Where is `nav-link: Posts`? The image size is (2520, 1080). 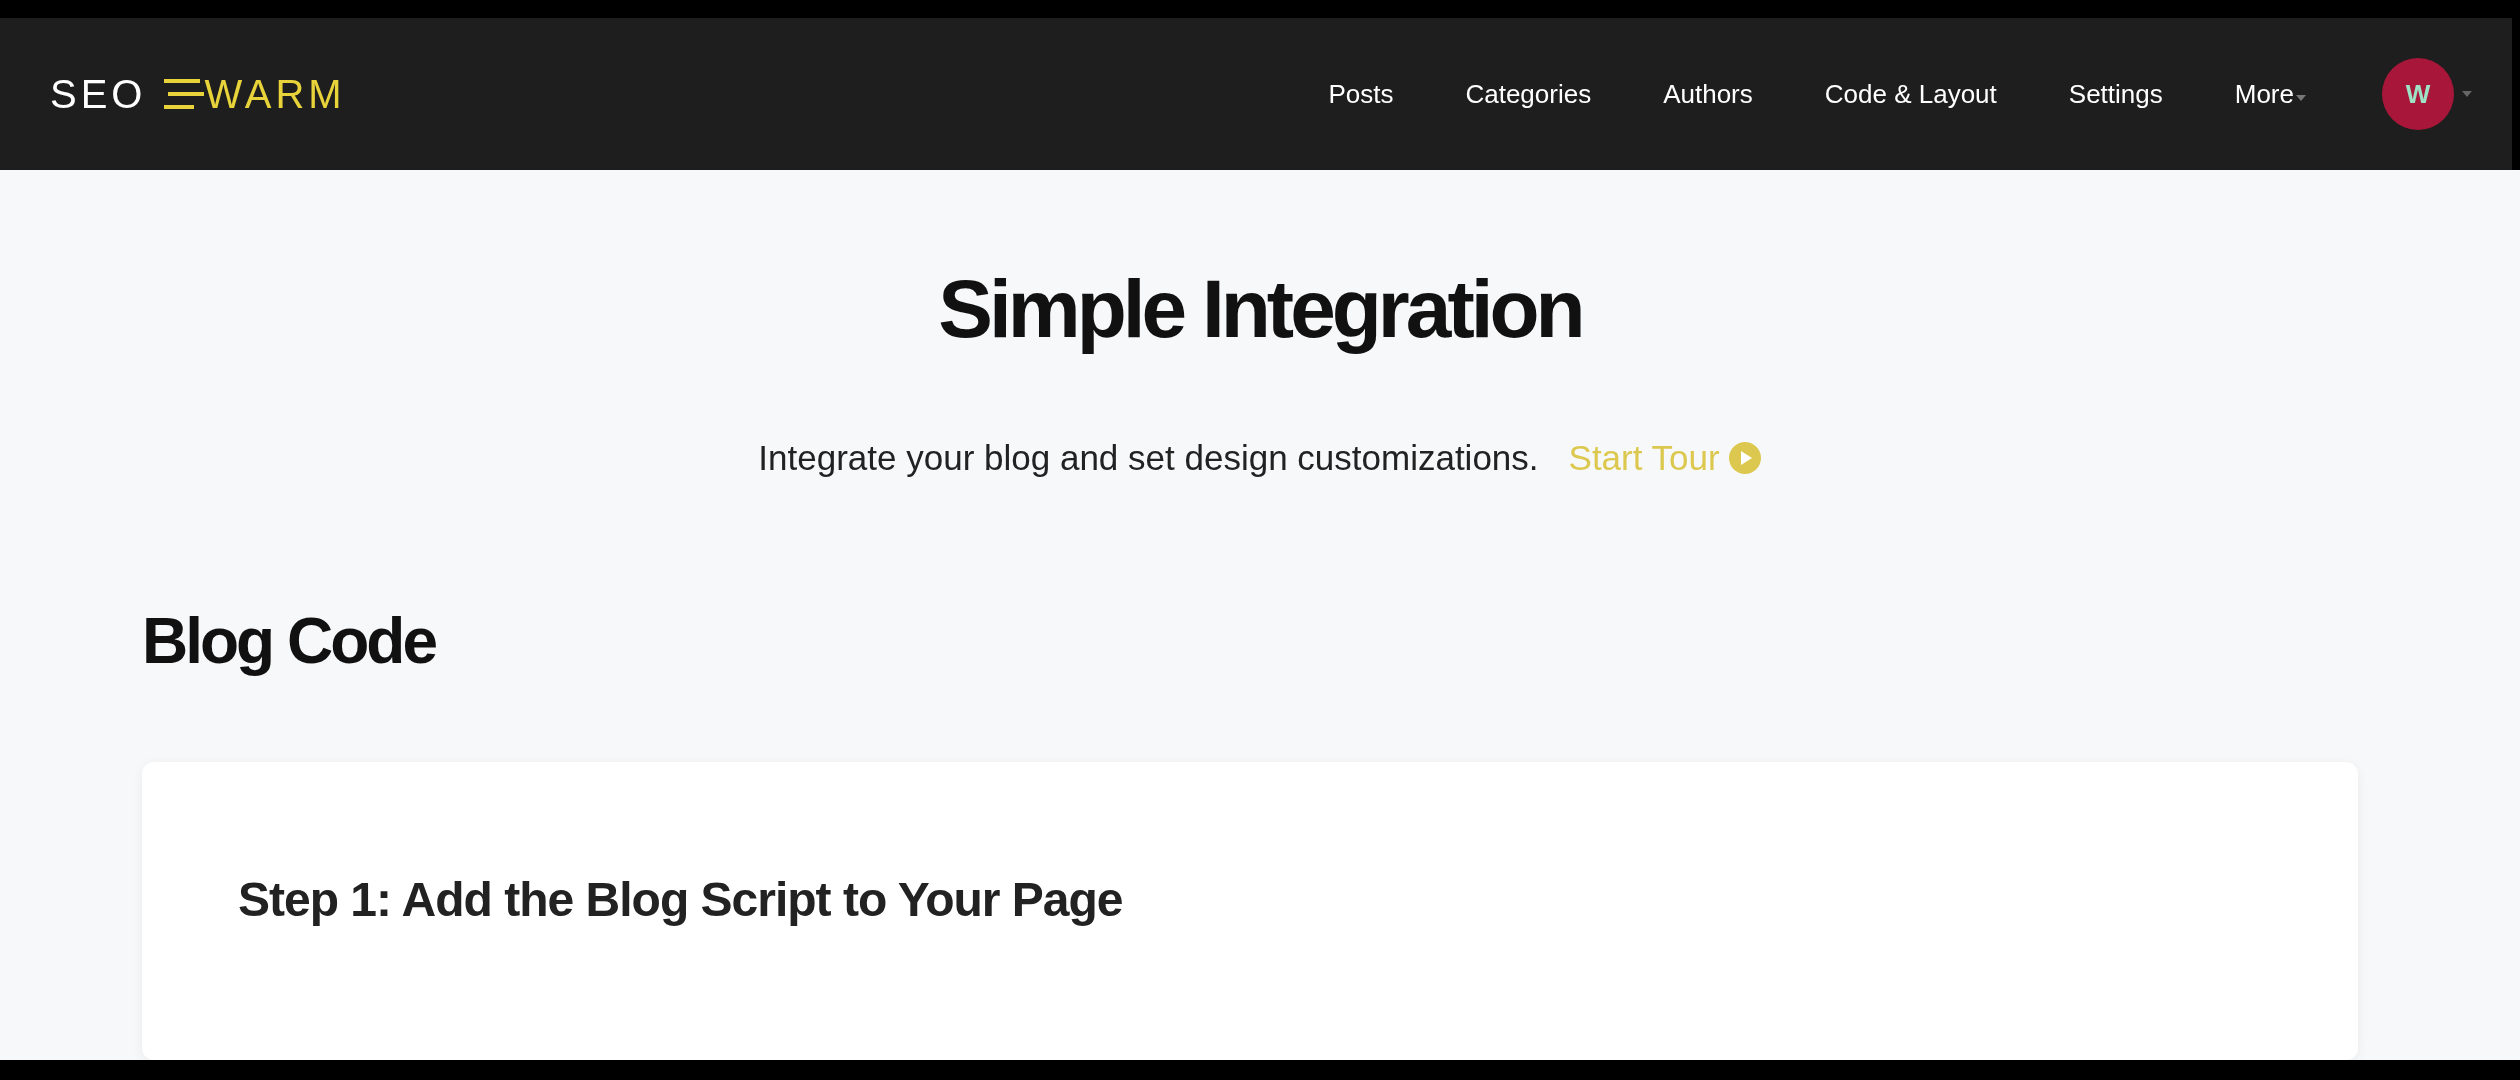
nav-link: Posts is located at coordinates (1361, 94).